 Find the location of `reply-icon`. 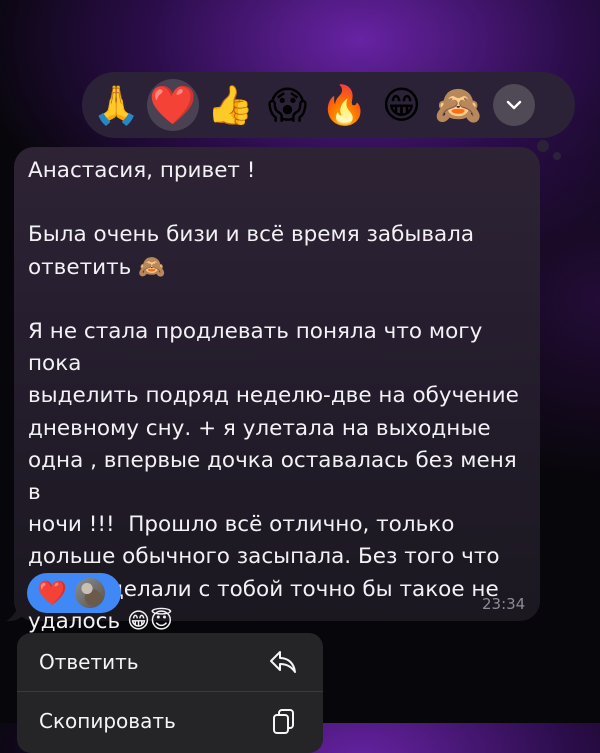

reply-icon is located at coordinates (283, 662).